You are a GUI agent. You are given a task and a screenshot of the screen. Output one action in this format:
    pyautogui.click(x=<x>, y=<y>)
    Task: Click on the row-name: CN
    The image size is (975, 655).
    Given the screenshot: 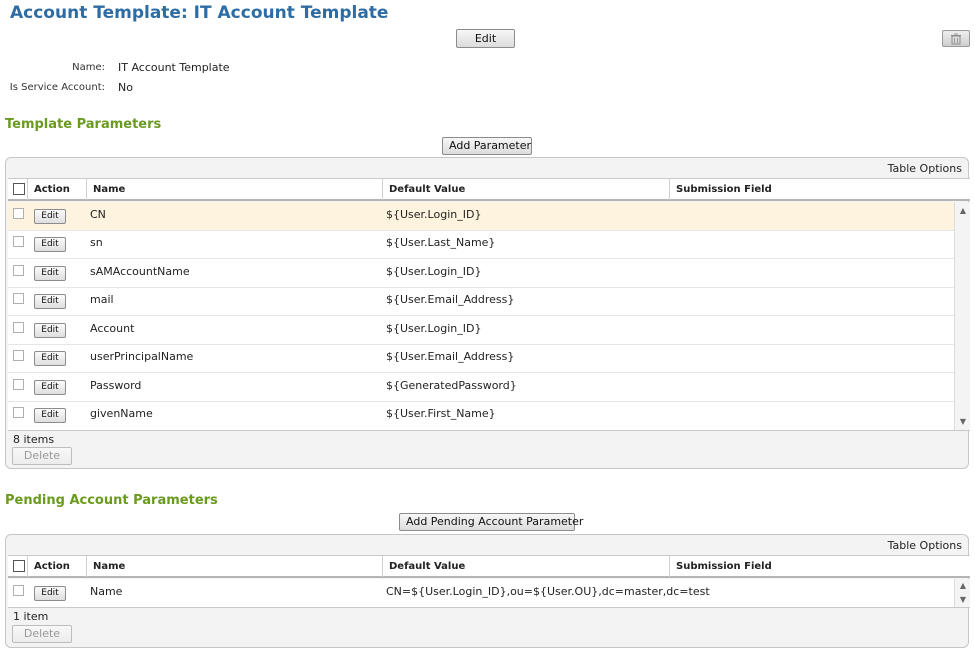 What is the action you would take?
    pyautogui.click(x=98, y=214)
    